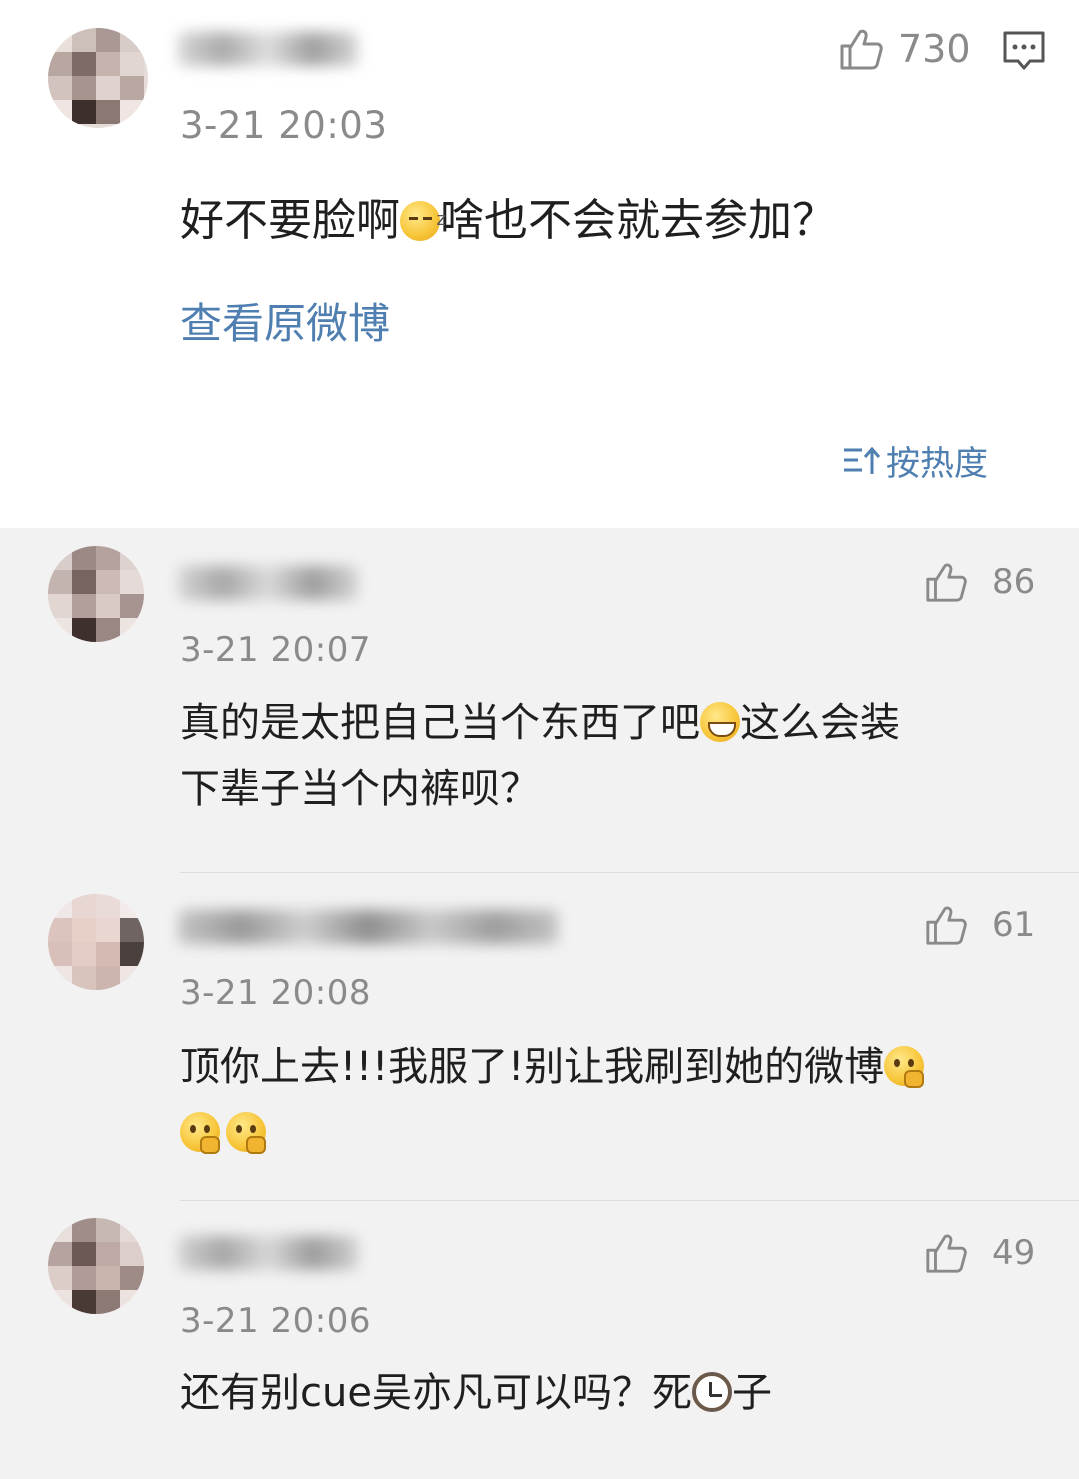 Image resolution: width=1079 pixels, height=1479 pixels. Describe the element at coordinates (934, 49) in the screenshot. I see `like-count: 730` at that location.